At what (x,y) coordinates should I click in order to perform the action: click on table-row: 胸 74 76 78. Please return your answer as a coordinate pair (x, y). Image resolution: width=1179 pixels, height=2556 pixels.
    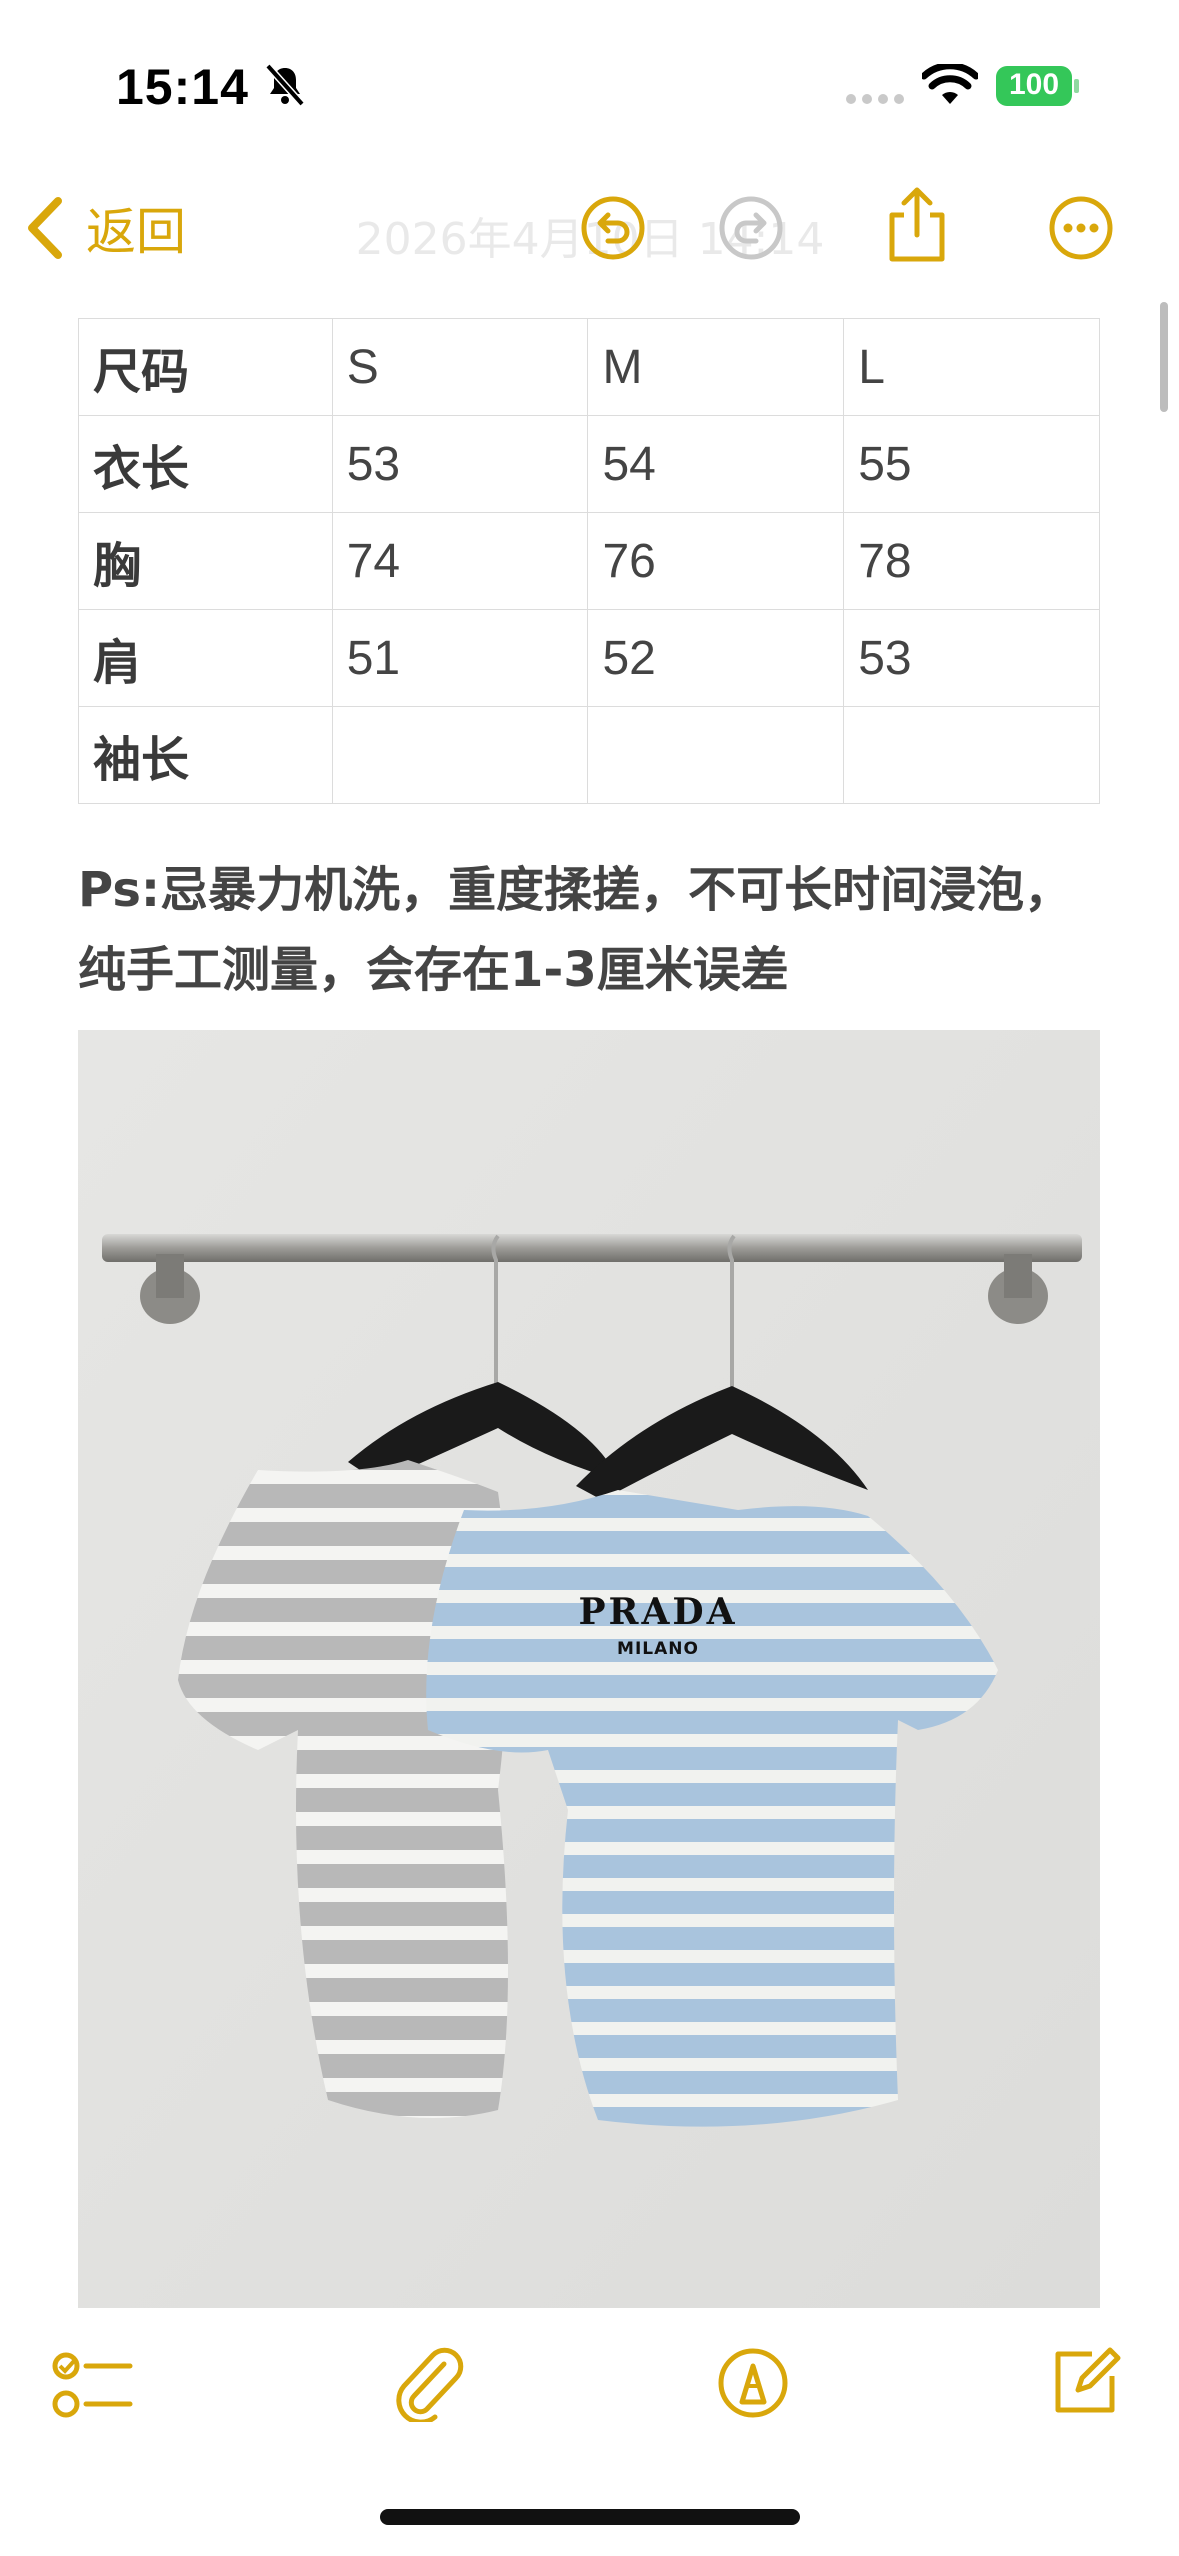
    Looking at the image, I should click on (589, 561).